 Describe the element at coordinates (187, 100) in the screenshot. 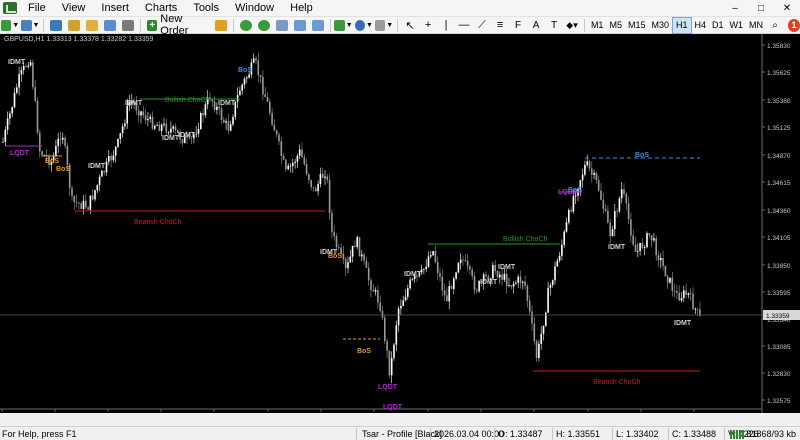

I see `annotation-choch-green: Bullish ChoCh` at that location.